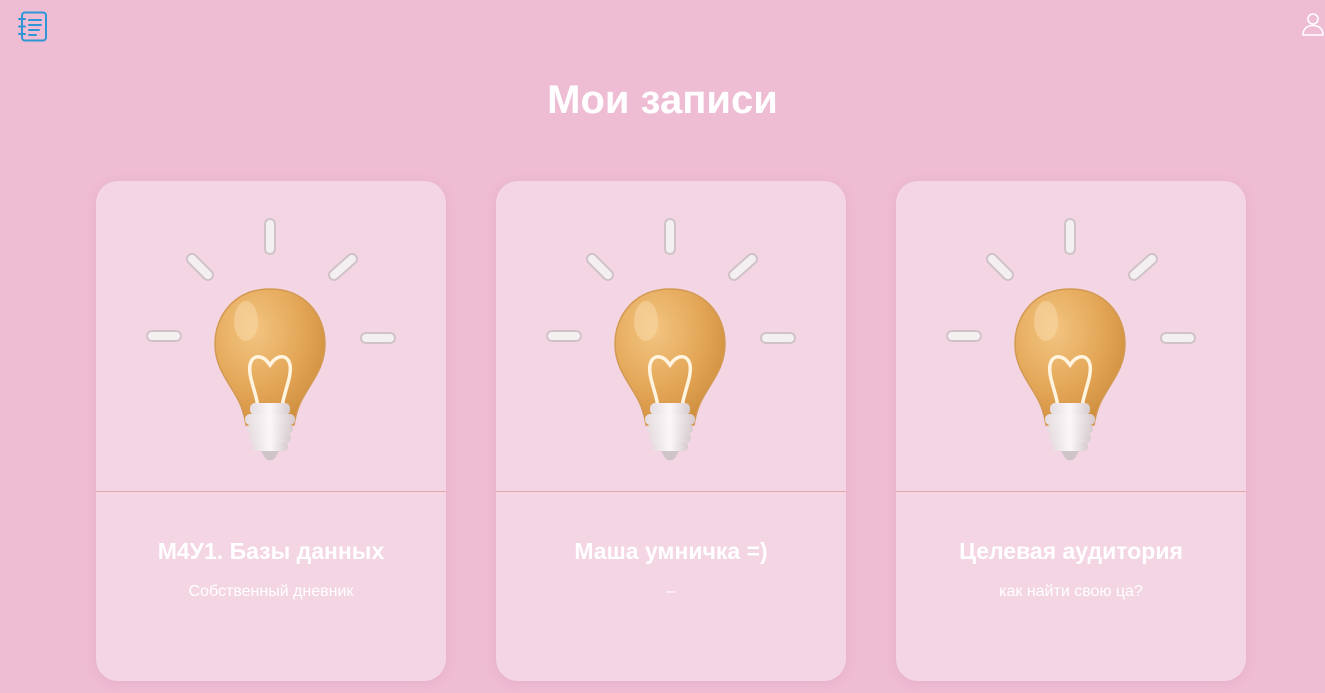  Describe the element at coordinates (1313, 24) in the screenshot. I see `user-profile-icon` at that location.